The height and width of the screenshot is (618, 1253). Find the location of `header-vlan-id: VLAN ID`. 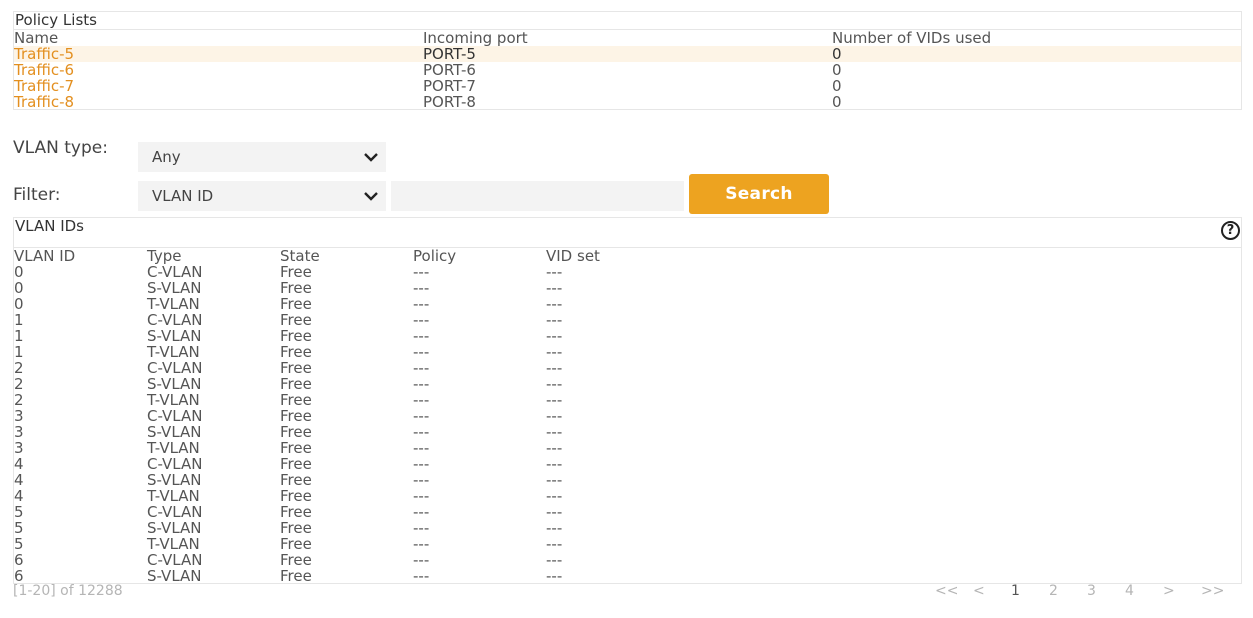

header-vlan-id: VLAN ID is located at coordinates (45, 256).